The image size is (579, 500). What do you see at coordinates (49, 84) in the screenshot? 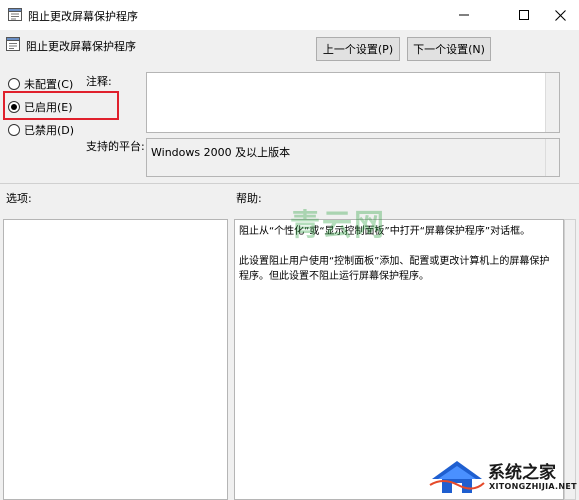
I see `radio-label: 未配置(C)` at bounding box center [49, 84].